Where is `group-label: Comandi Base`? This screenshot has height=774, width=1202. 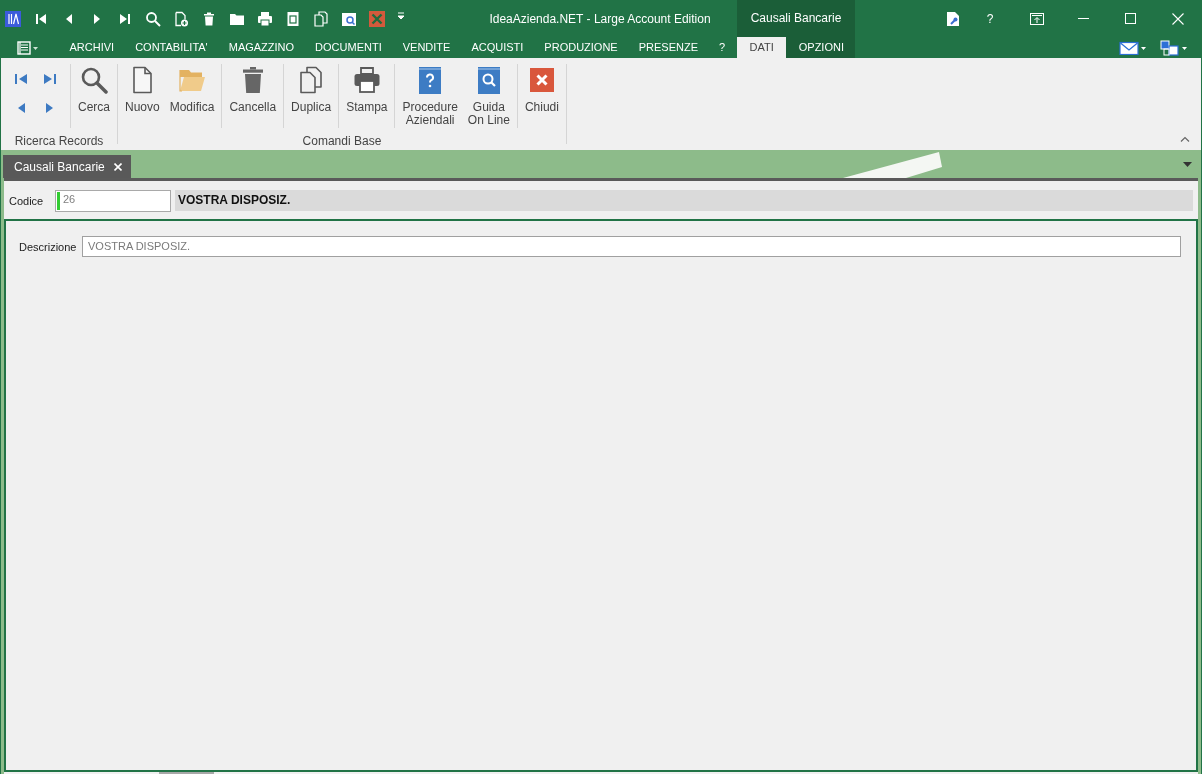
group-label: Comandi Base is located at coordinates (342, 142).